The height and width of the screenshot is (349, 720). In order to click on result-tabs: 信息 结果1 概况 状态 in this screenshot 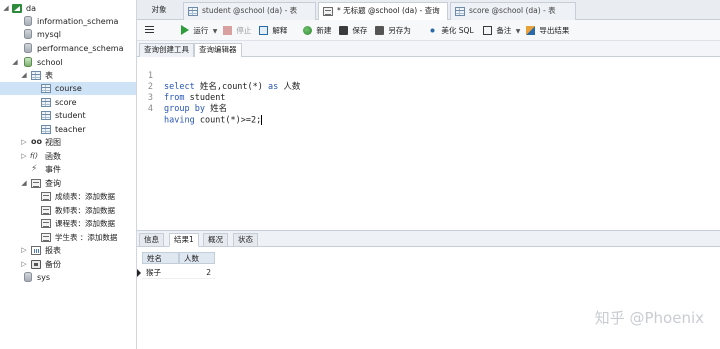, I will do `click(428, 238)`.